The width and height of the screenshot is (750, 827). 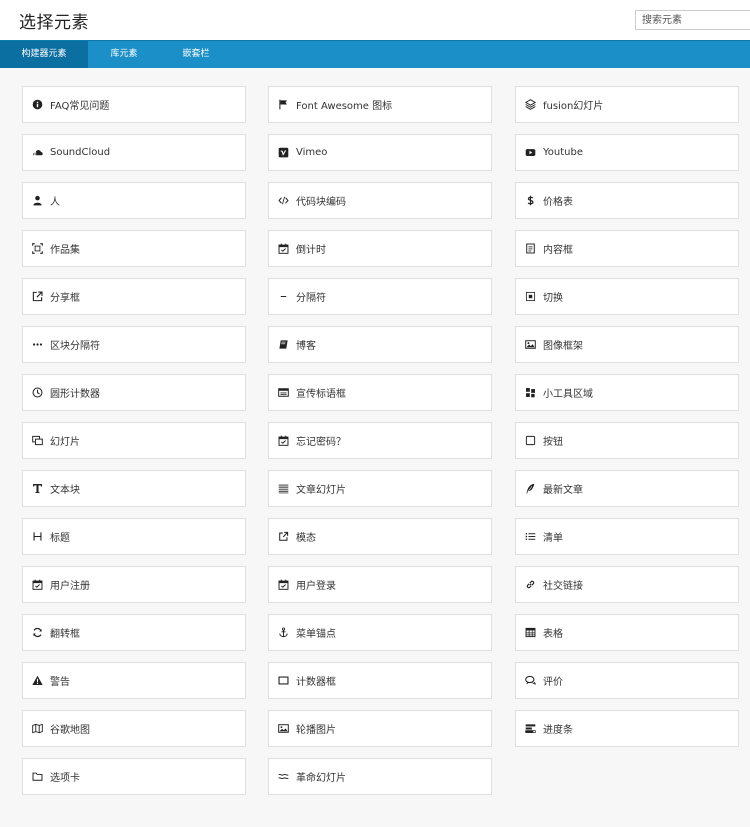 I want to click on element-card-4: SoundCloud, so click(x=134, y=152).